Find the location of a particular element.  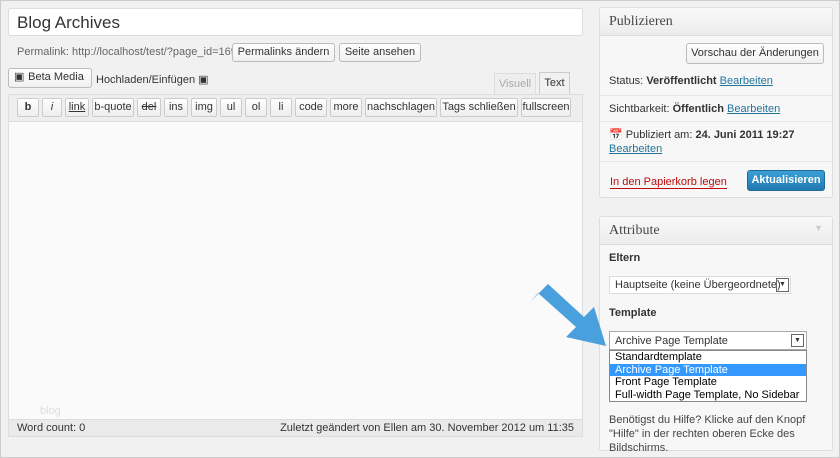

attributes-title: Attribute ▼ is located at coordinates (716, 231).